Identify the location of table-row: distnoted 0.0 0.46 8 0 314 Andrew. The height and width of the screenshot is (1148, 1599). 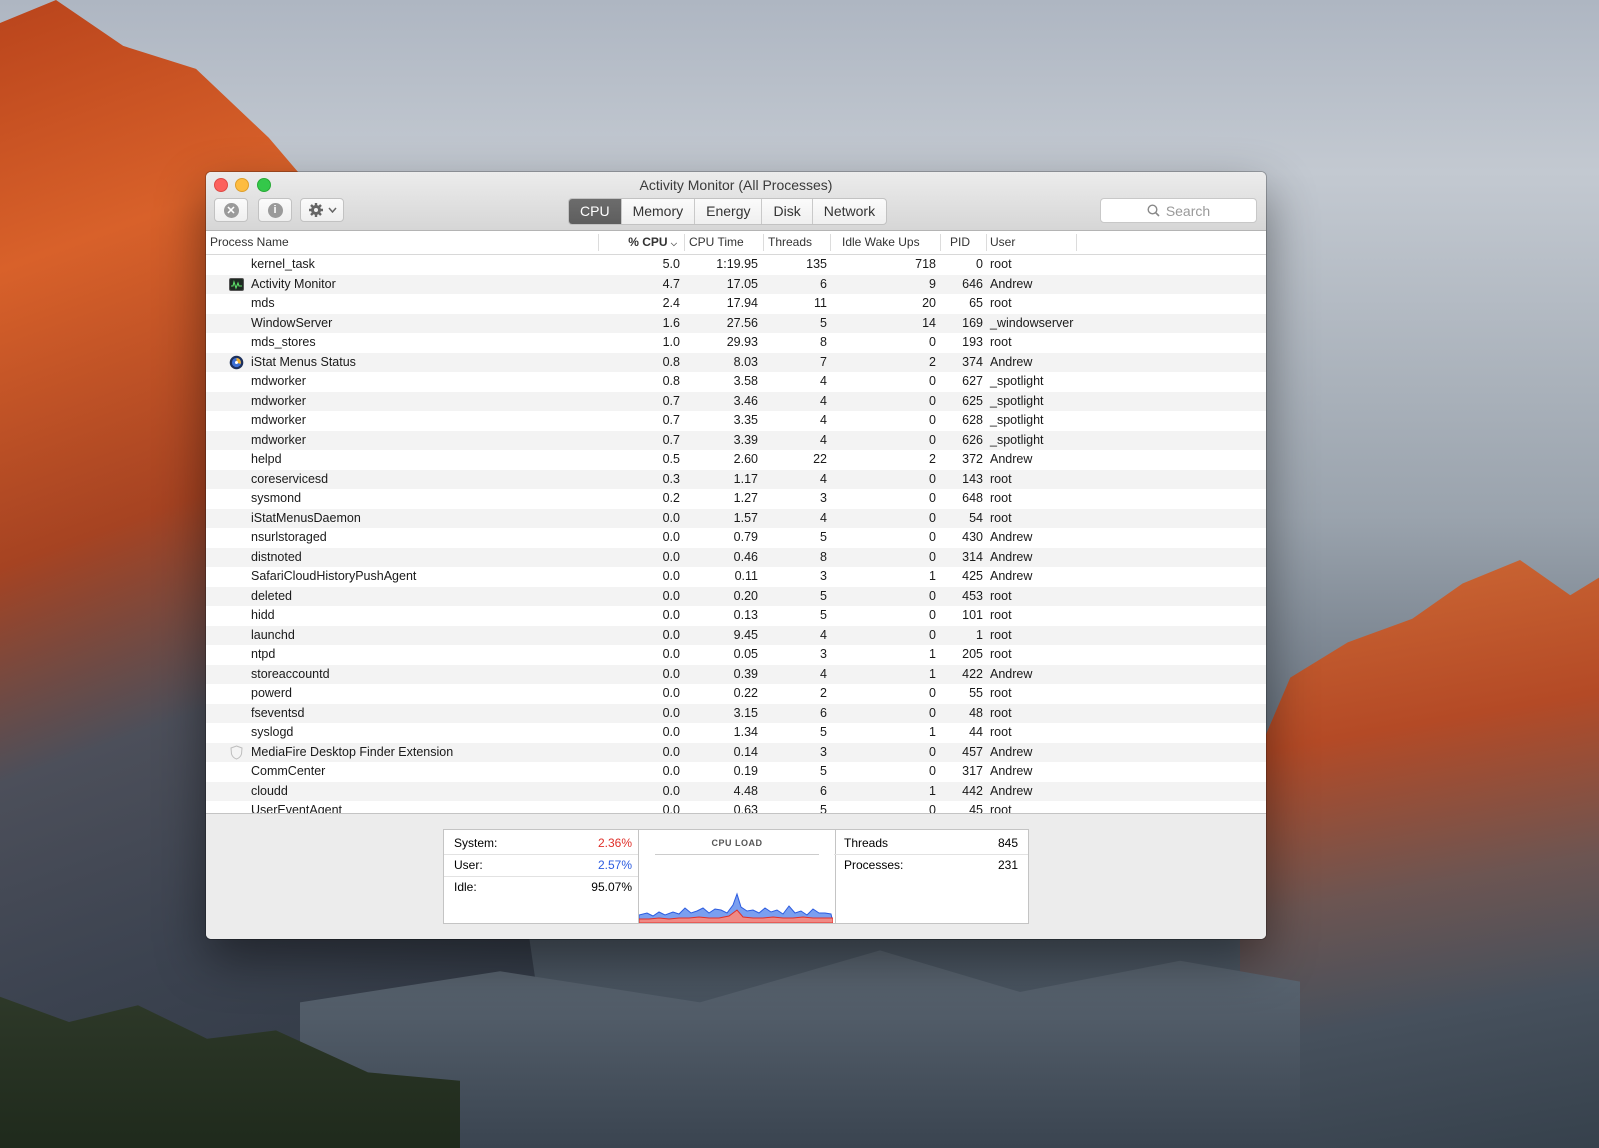
(736, 557).